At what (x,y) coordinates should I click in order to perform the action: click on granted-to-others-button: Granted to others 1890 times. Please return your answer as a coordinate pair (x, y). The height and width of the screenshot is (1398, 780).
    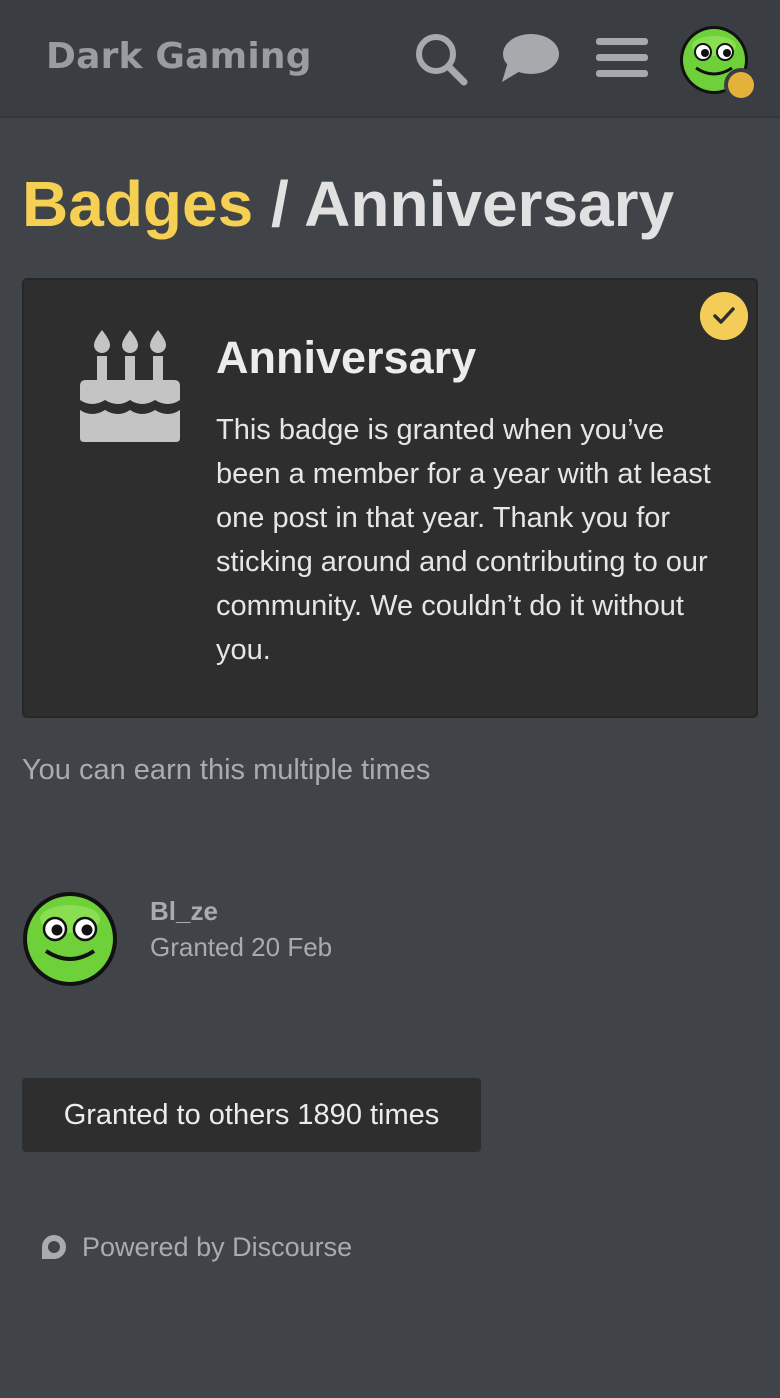
    Looking at the image, I should click on (251, 1115).